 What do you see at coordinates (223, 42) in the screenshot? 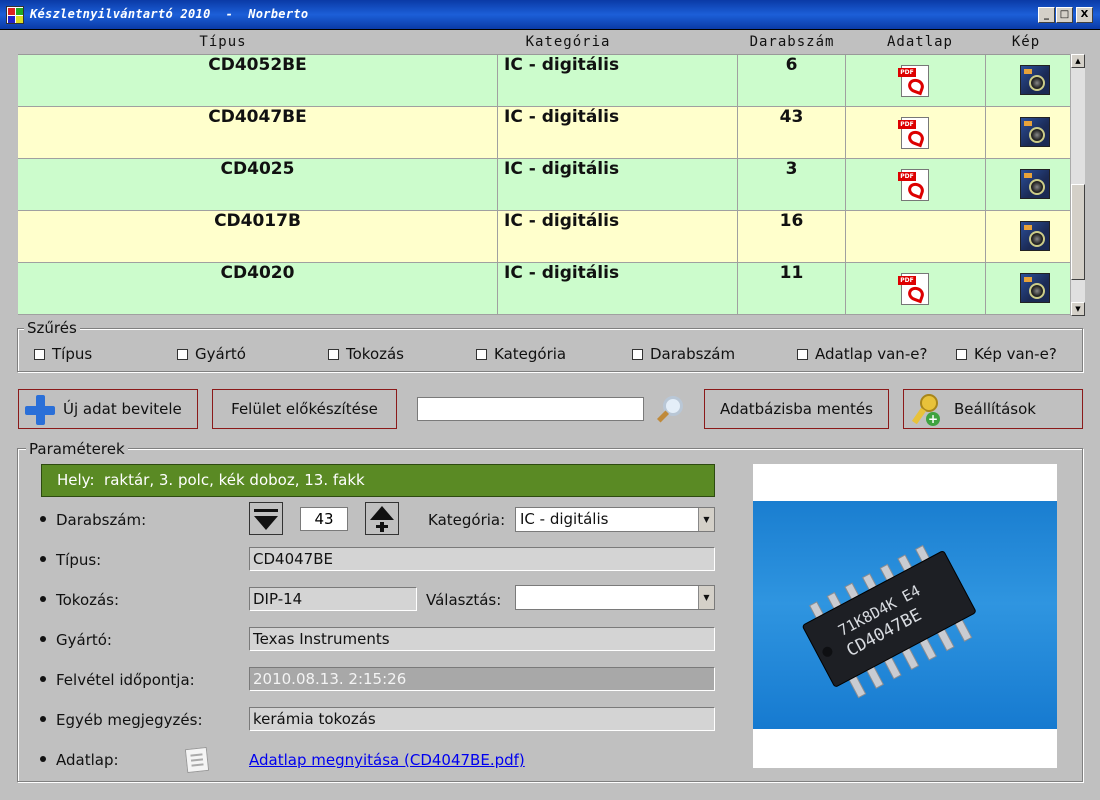
I see `column-header-type: Típus` at bounding box center [223, 42].